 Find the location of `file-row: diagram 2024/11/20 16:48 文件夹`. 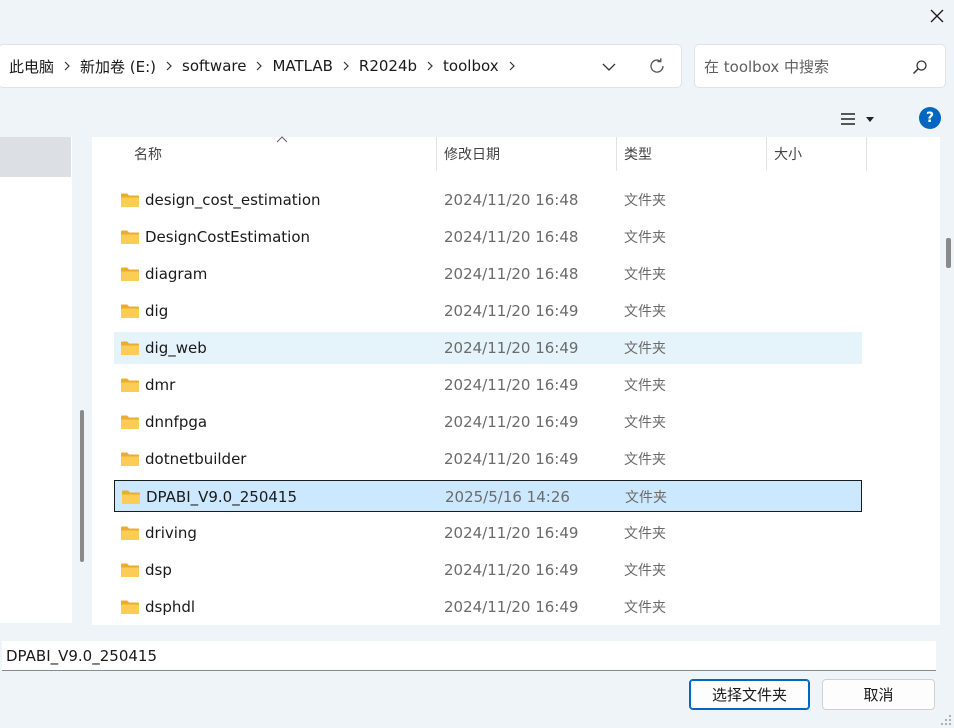

file-row: diagram 2024/11/20 16:48 文件夹 is located at coordinates (488, 274).